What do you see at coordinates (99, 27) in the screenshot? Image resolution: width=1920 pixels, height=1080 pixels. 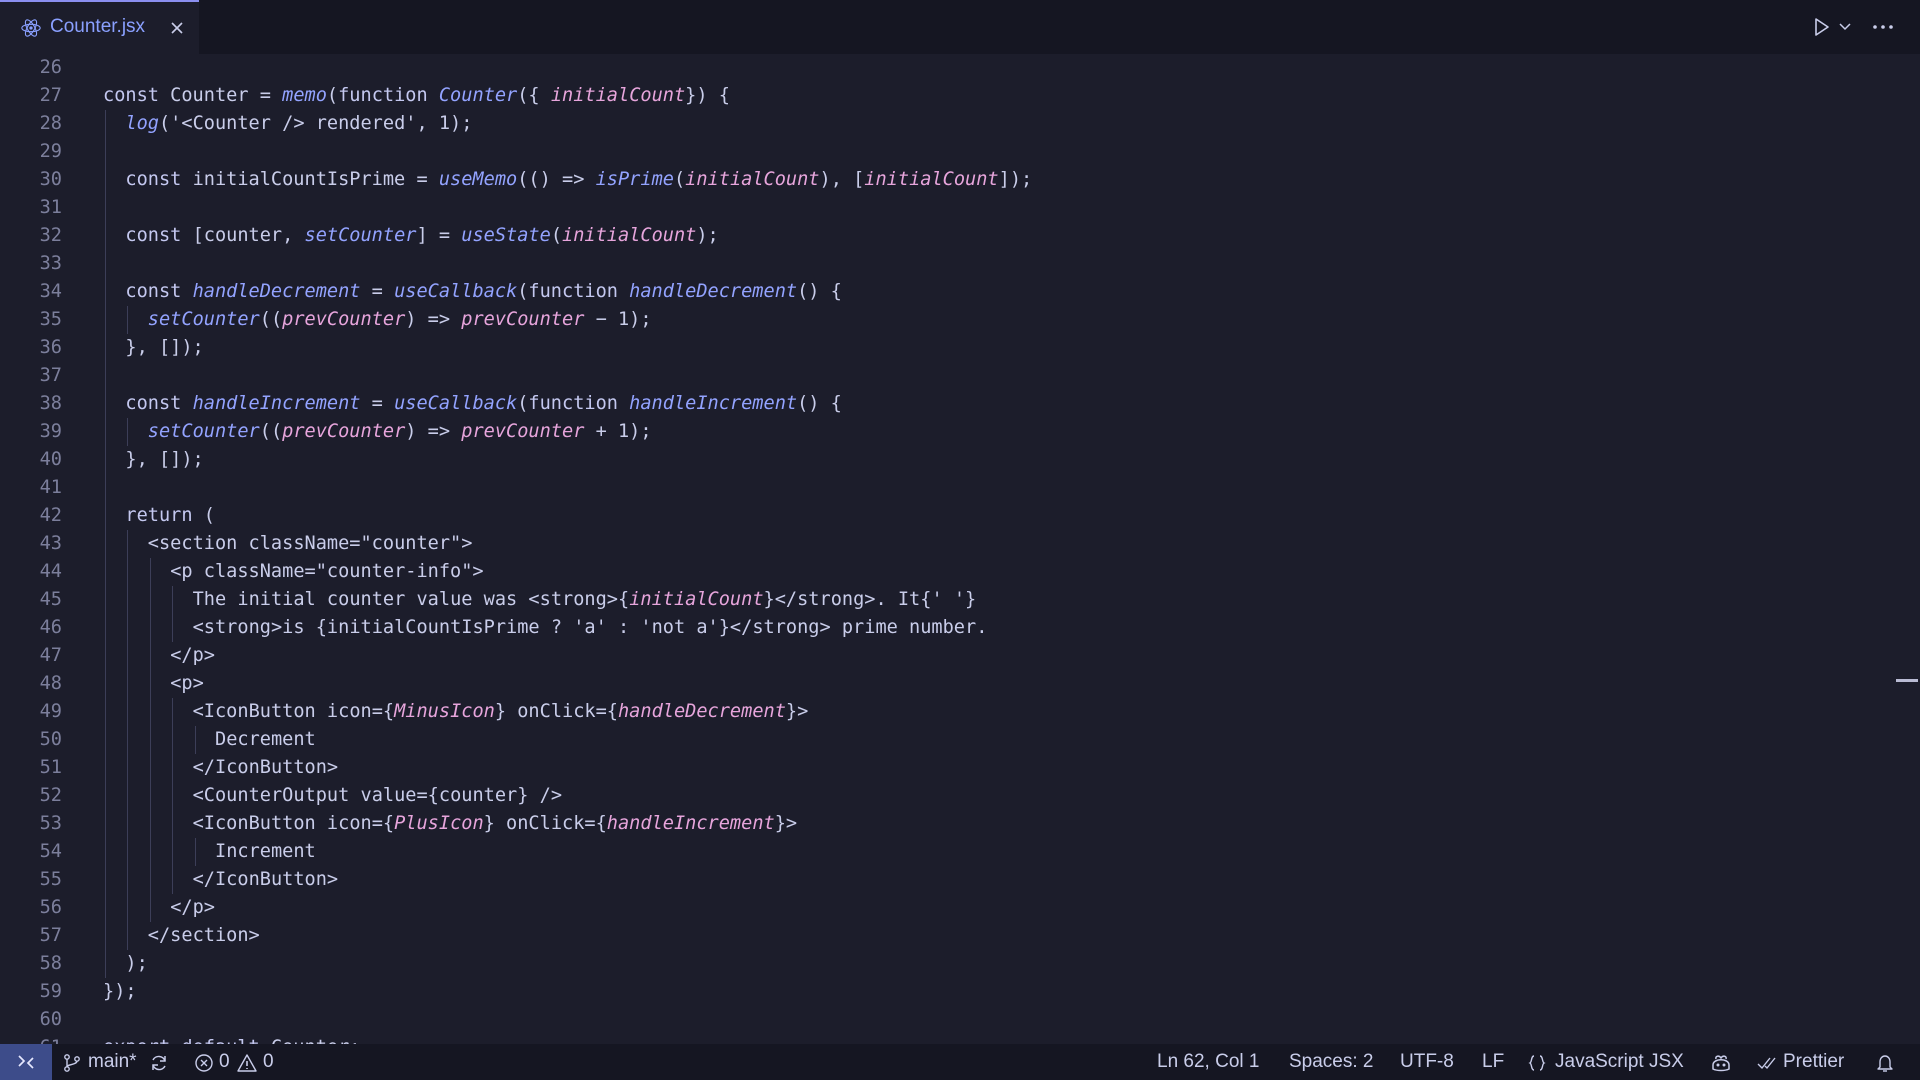 I see `tab-counter-jsx: Counter.jsx` at bounding box center [99, 27].